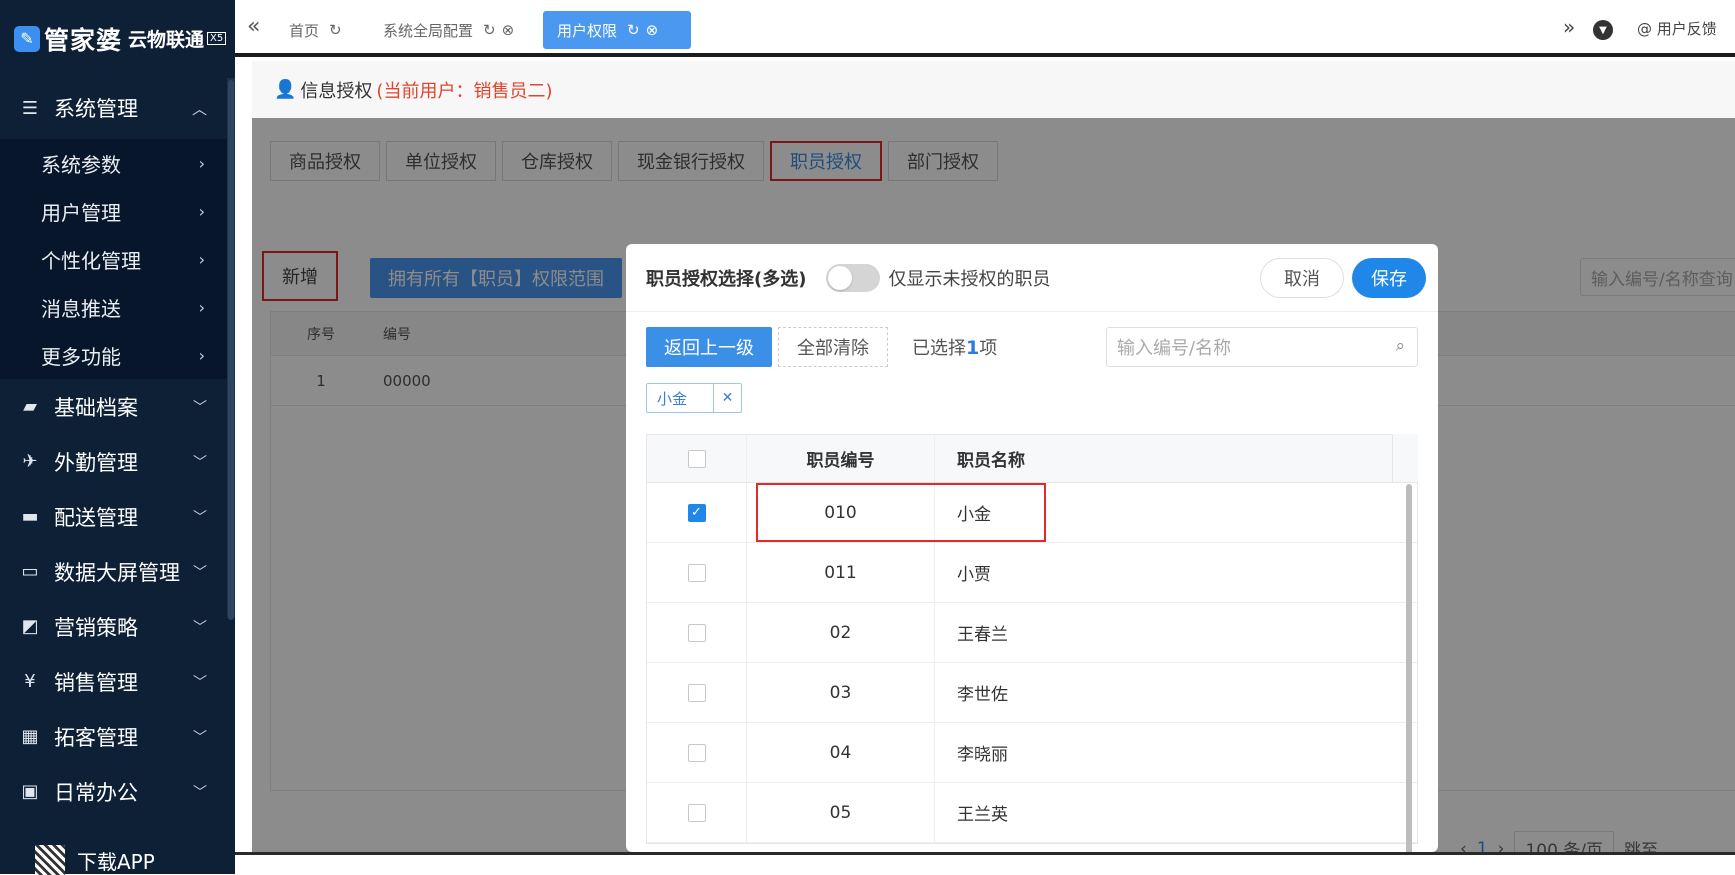  What do you see at coordinates (1389, 278) in the screenshot?
I see `save-button: 保存` at bounding box center [1389, 278].